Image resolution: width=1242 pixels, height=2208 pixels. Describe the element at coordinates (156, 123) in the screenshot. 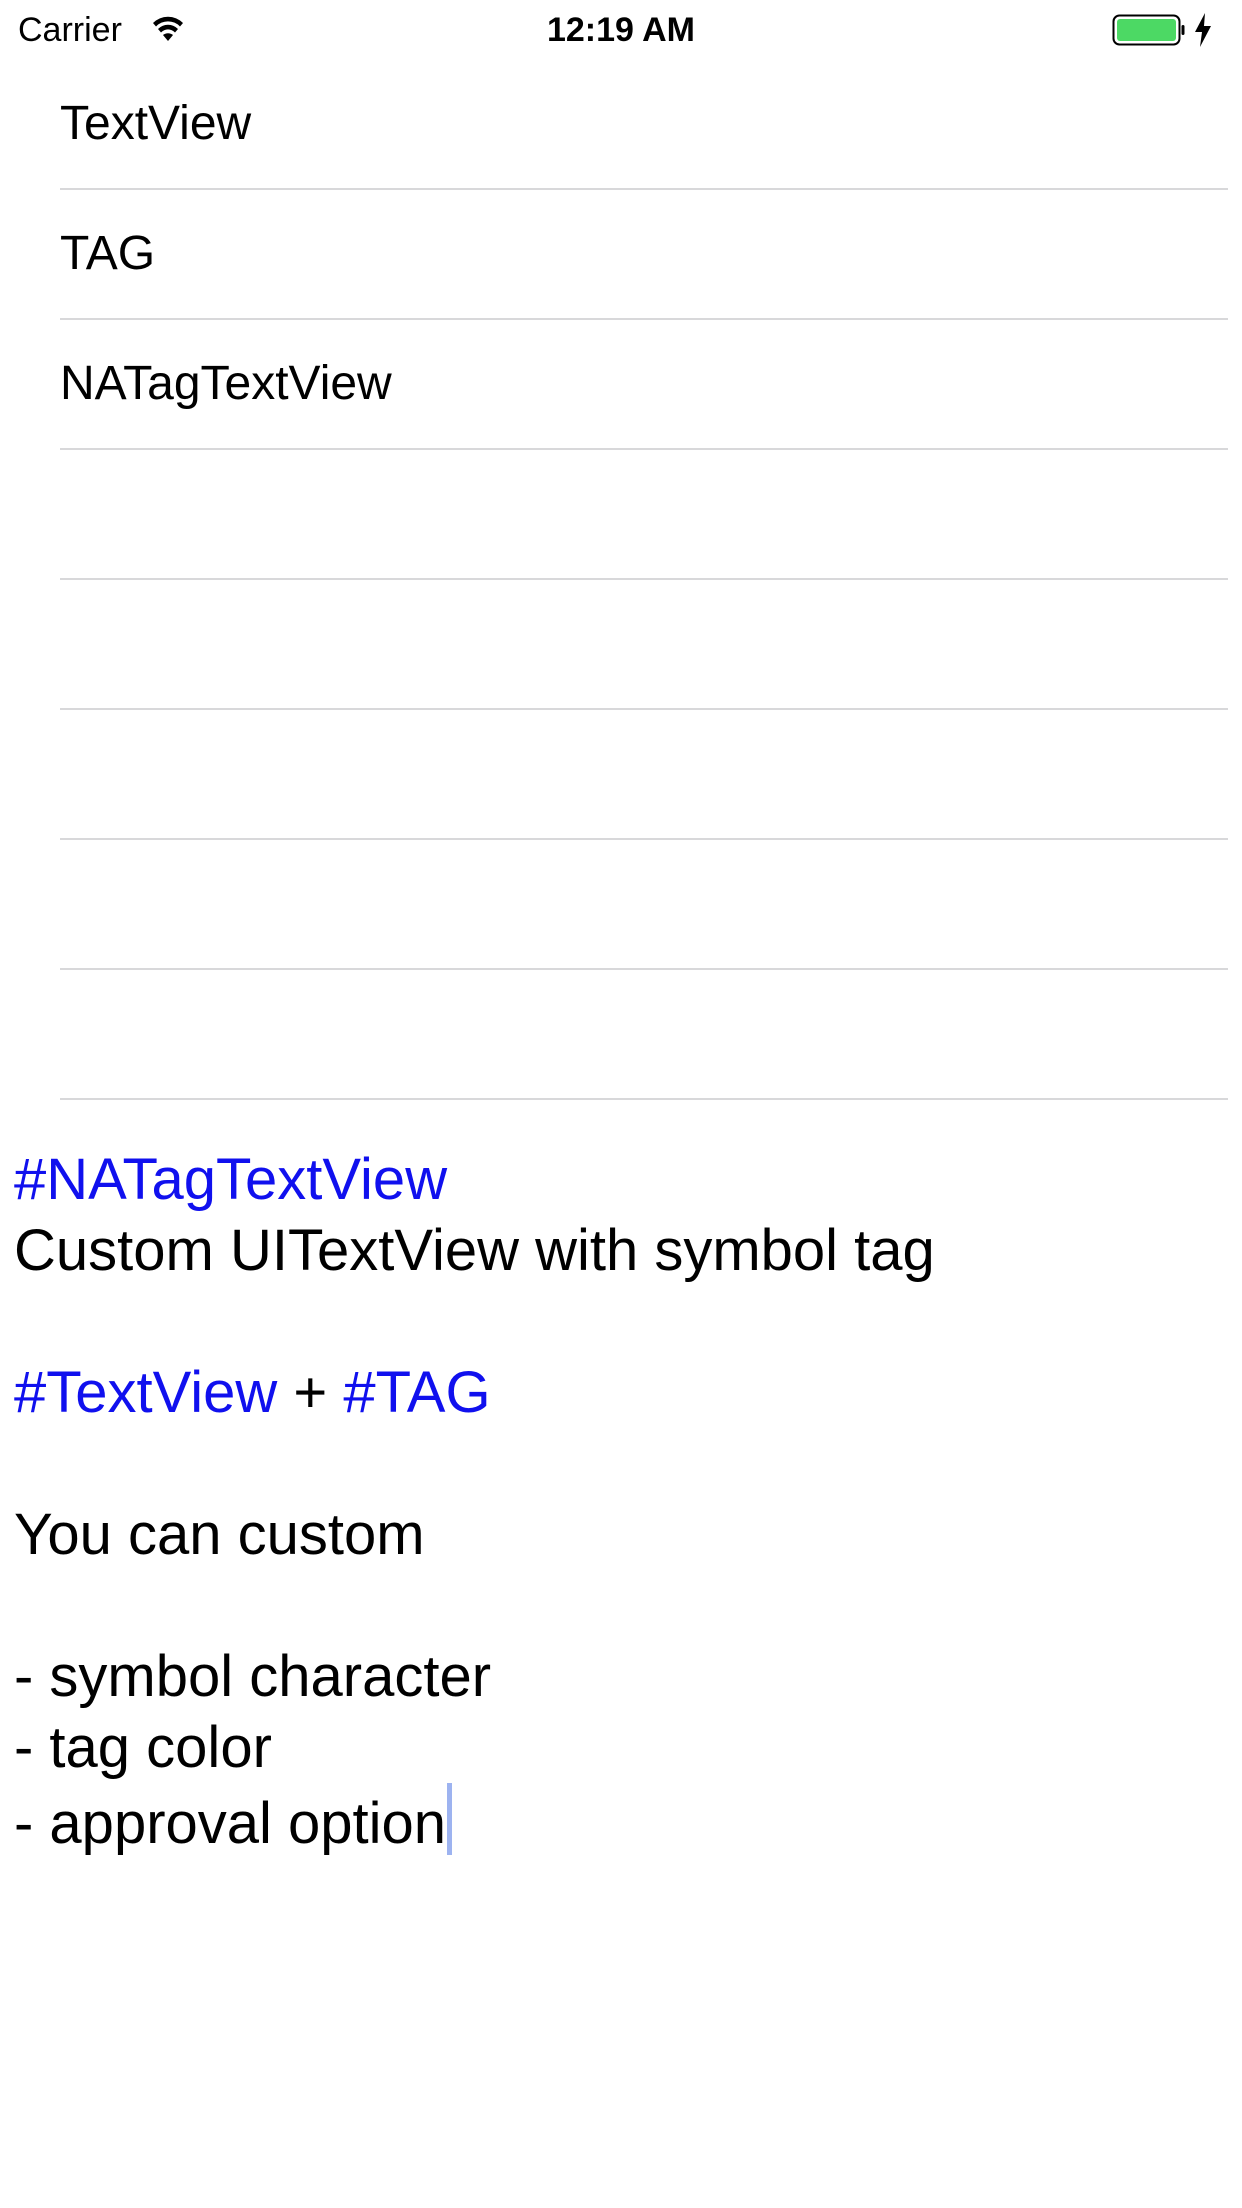

I see `table-row-label: TextView` at that location.